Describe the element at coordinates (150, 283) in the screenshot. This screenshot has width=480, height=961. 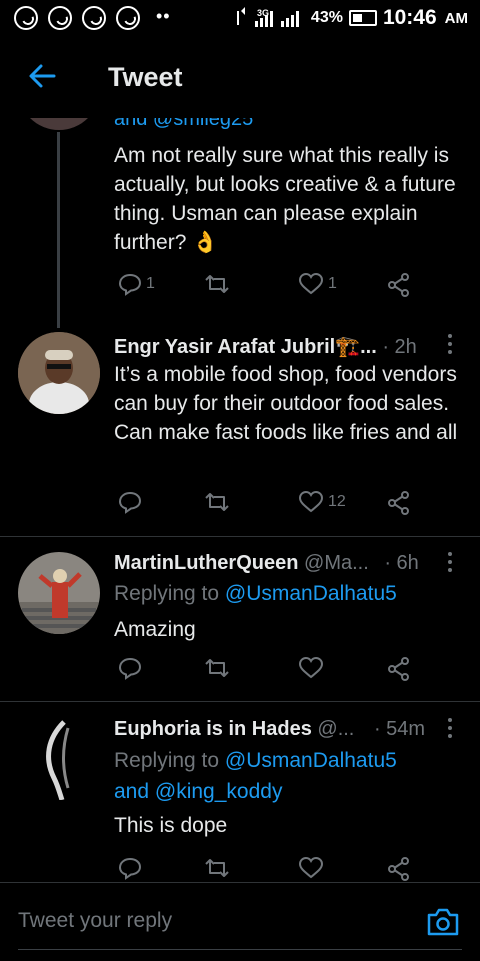
I see `reply-count: 1` at that location.